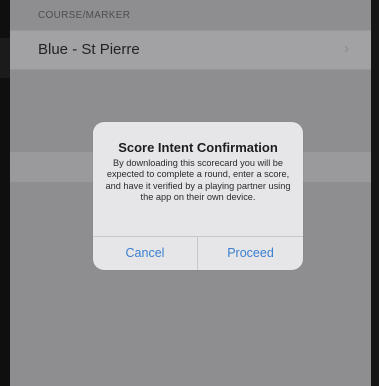  What do you see at coordinates (375, 193) in the screenshot?
I see `device-bezel-right` at bounding box center [375, 193].